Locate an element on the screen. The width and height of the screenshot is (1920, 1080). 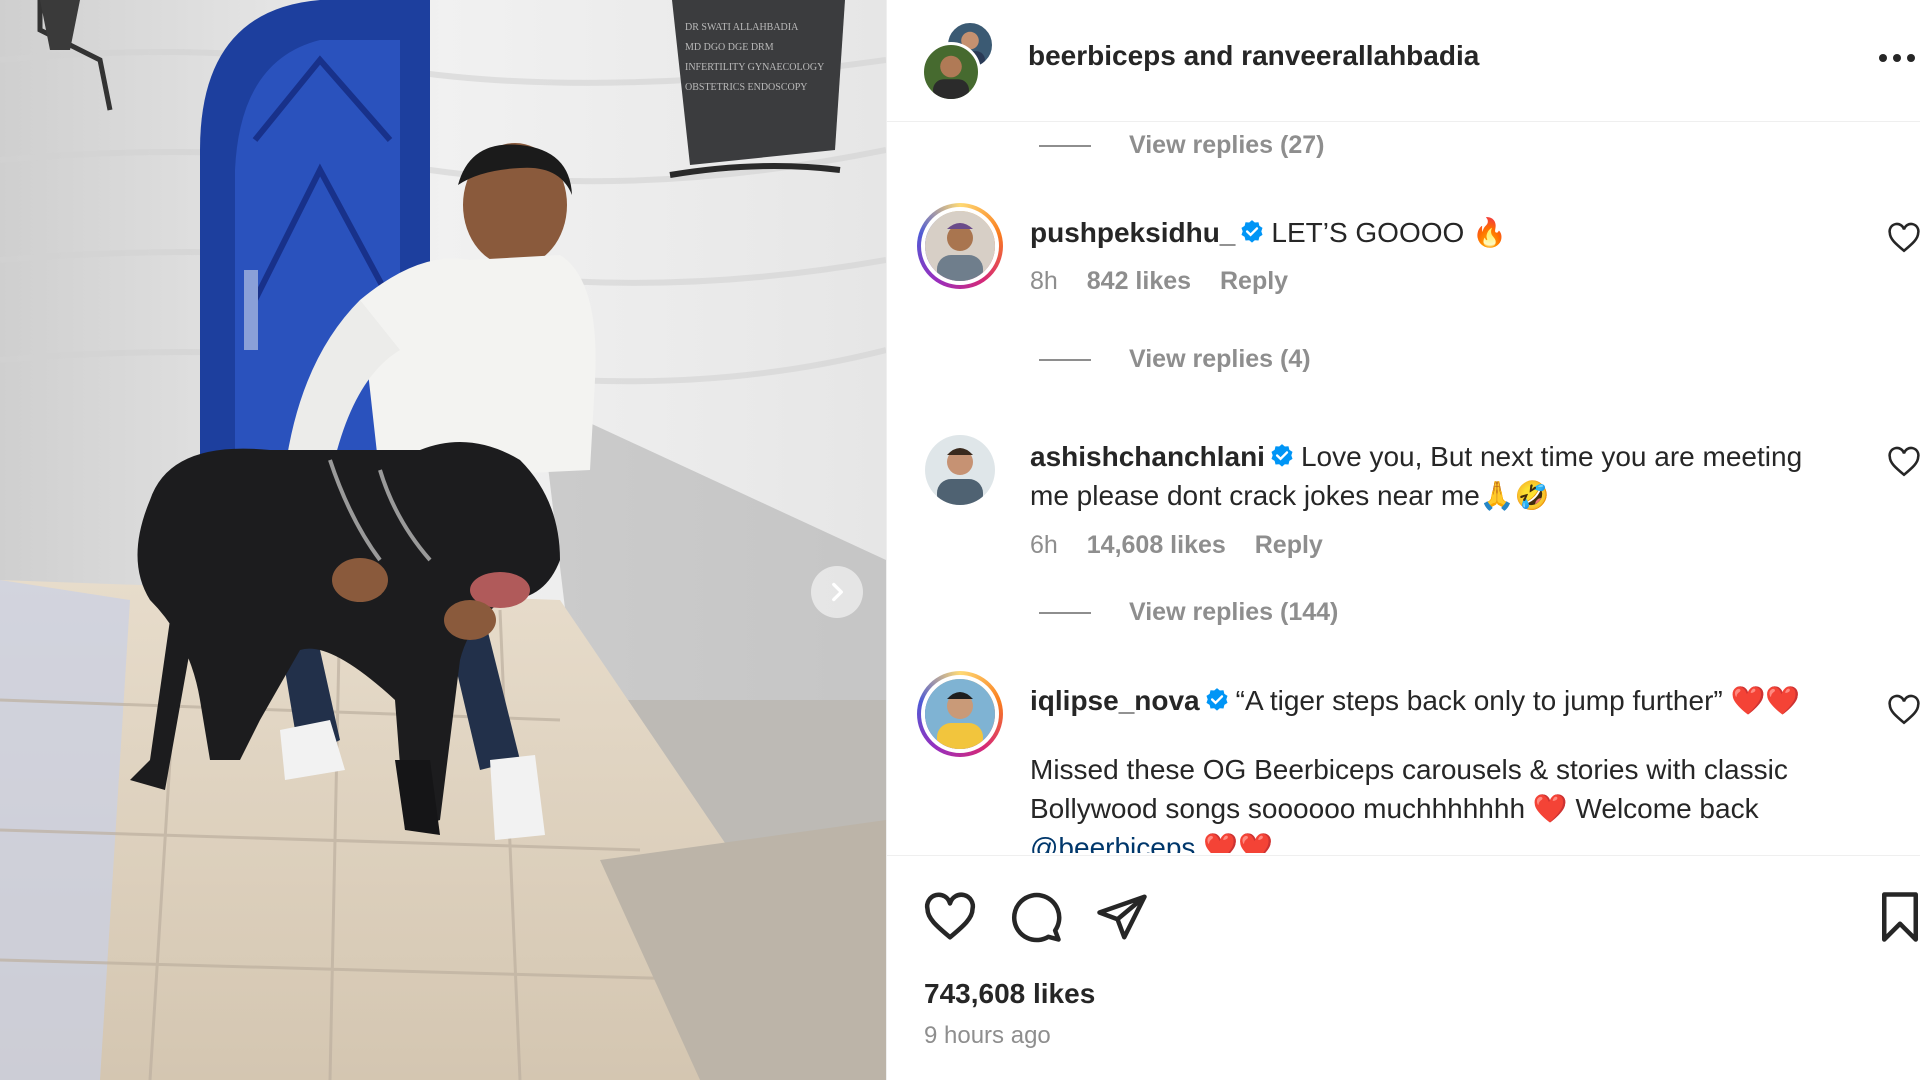
comment-username: iqlipse_nova is located at coordinates (1115, 700).